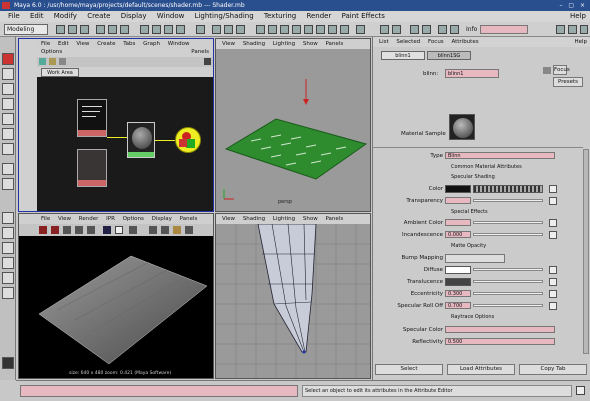  Describe the element at coordinates (8, 169) in the screenshot. I see `show-manip-icon` at that location.